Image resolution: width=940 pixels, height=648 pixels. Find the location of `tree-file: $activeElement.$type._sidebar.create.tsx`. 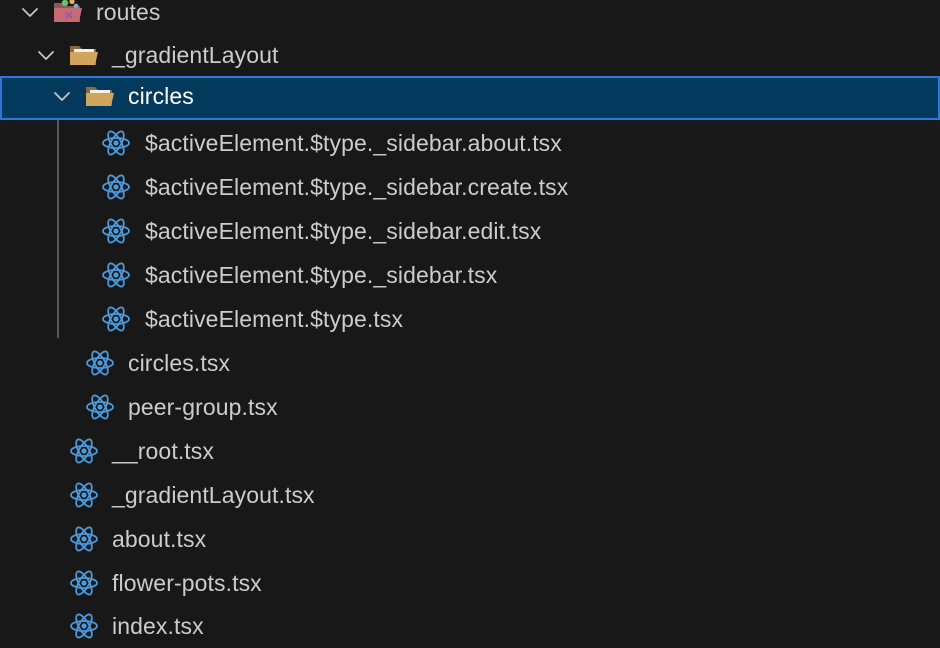

tree-file: $activeElement.$type._sidebar.create.tsx is located at coordinates (470, 187).